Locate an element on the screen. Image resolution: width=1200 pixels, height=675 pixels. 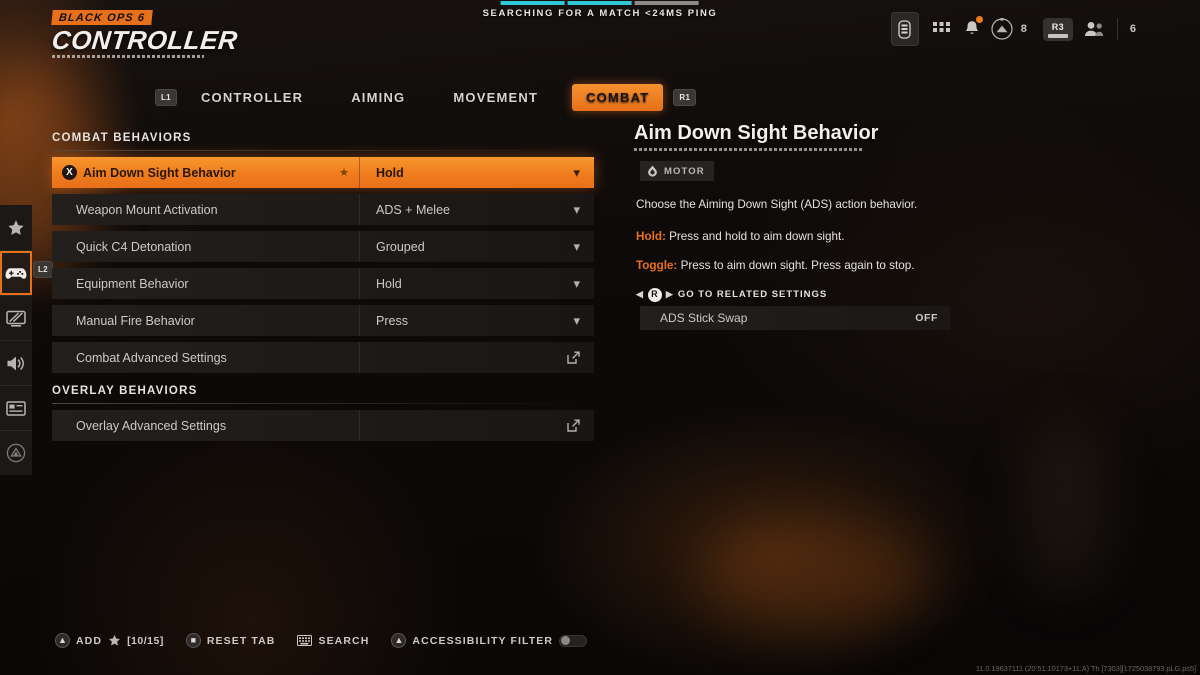
category-sidebar: L2 is located at coordinates (26, 340).